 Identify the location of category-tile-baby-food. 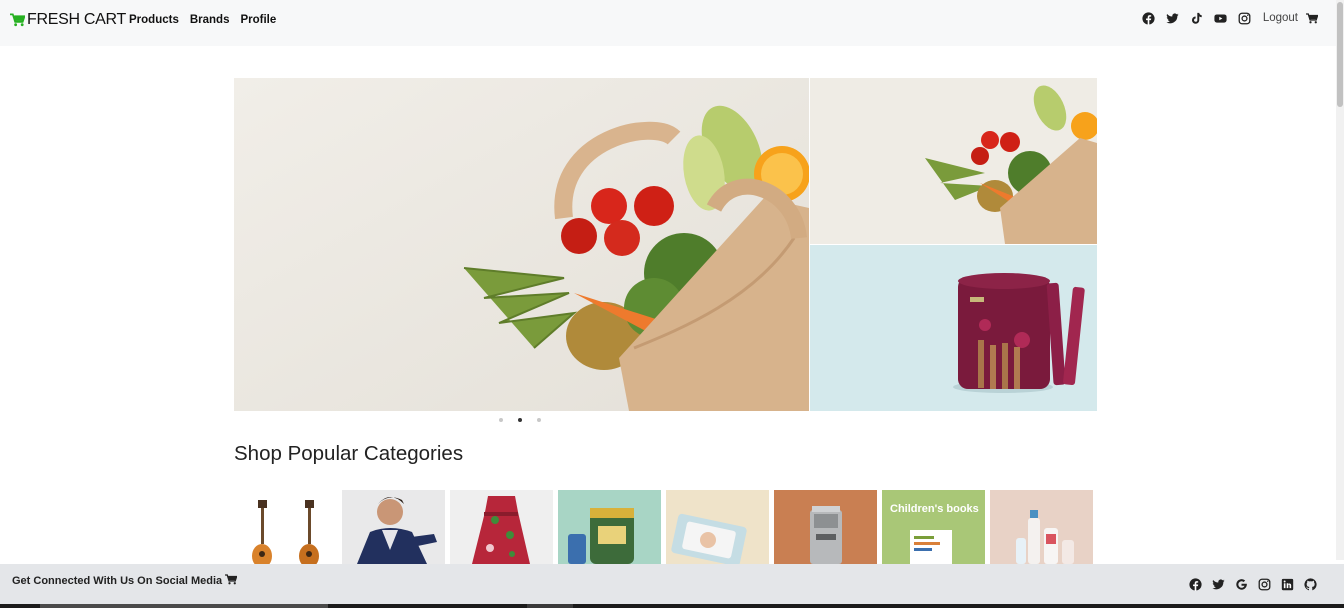
(609, 527).